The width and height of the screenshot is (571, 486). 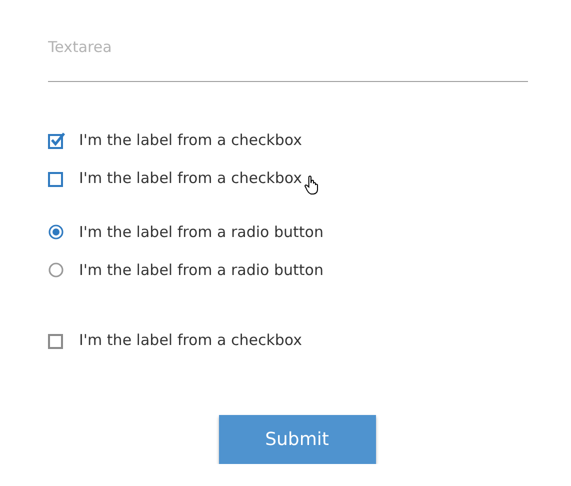 I want to click on submit-button: Submit, so click(x=297, y=439).